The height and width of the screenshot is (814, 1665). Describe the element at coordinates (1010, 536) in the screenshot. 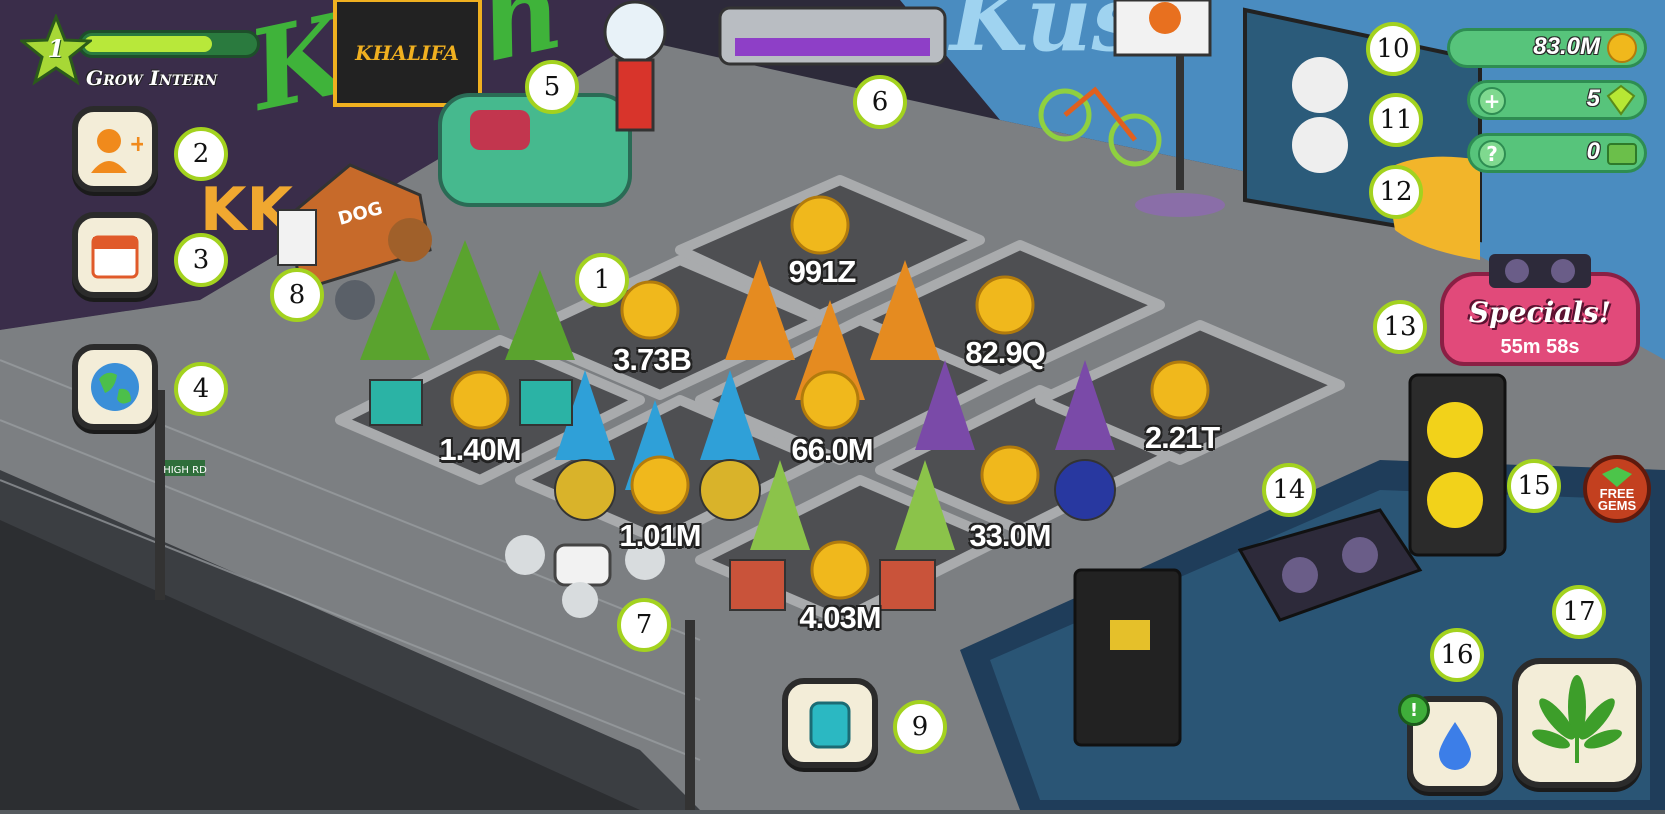

I see `yield-label: 33.0M` at that location.